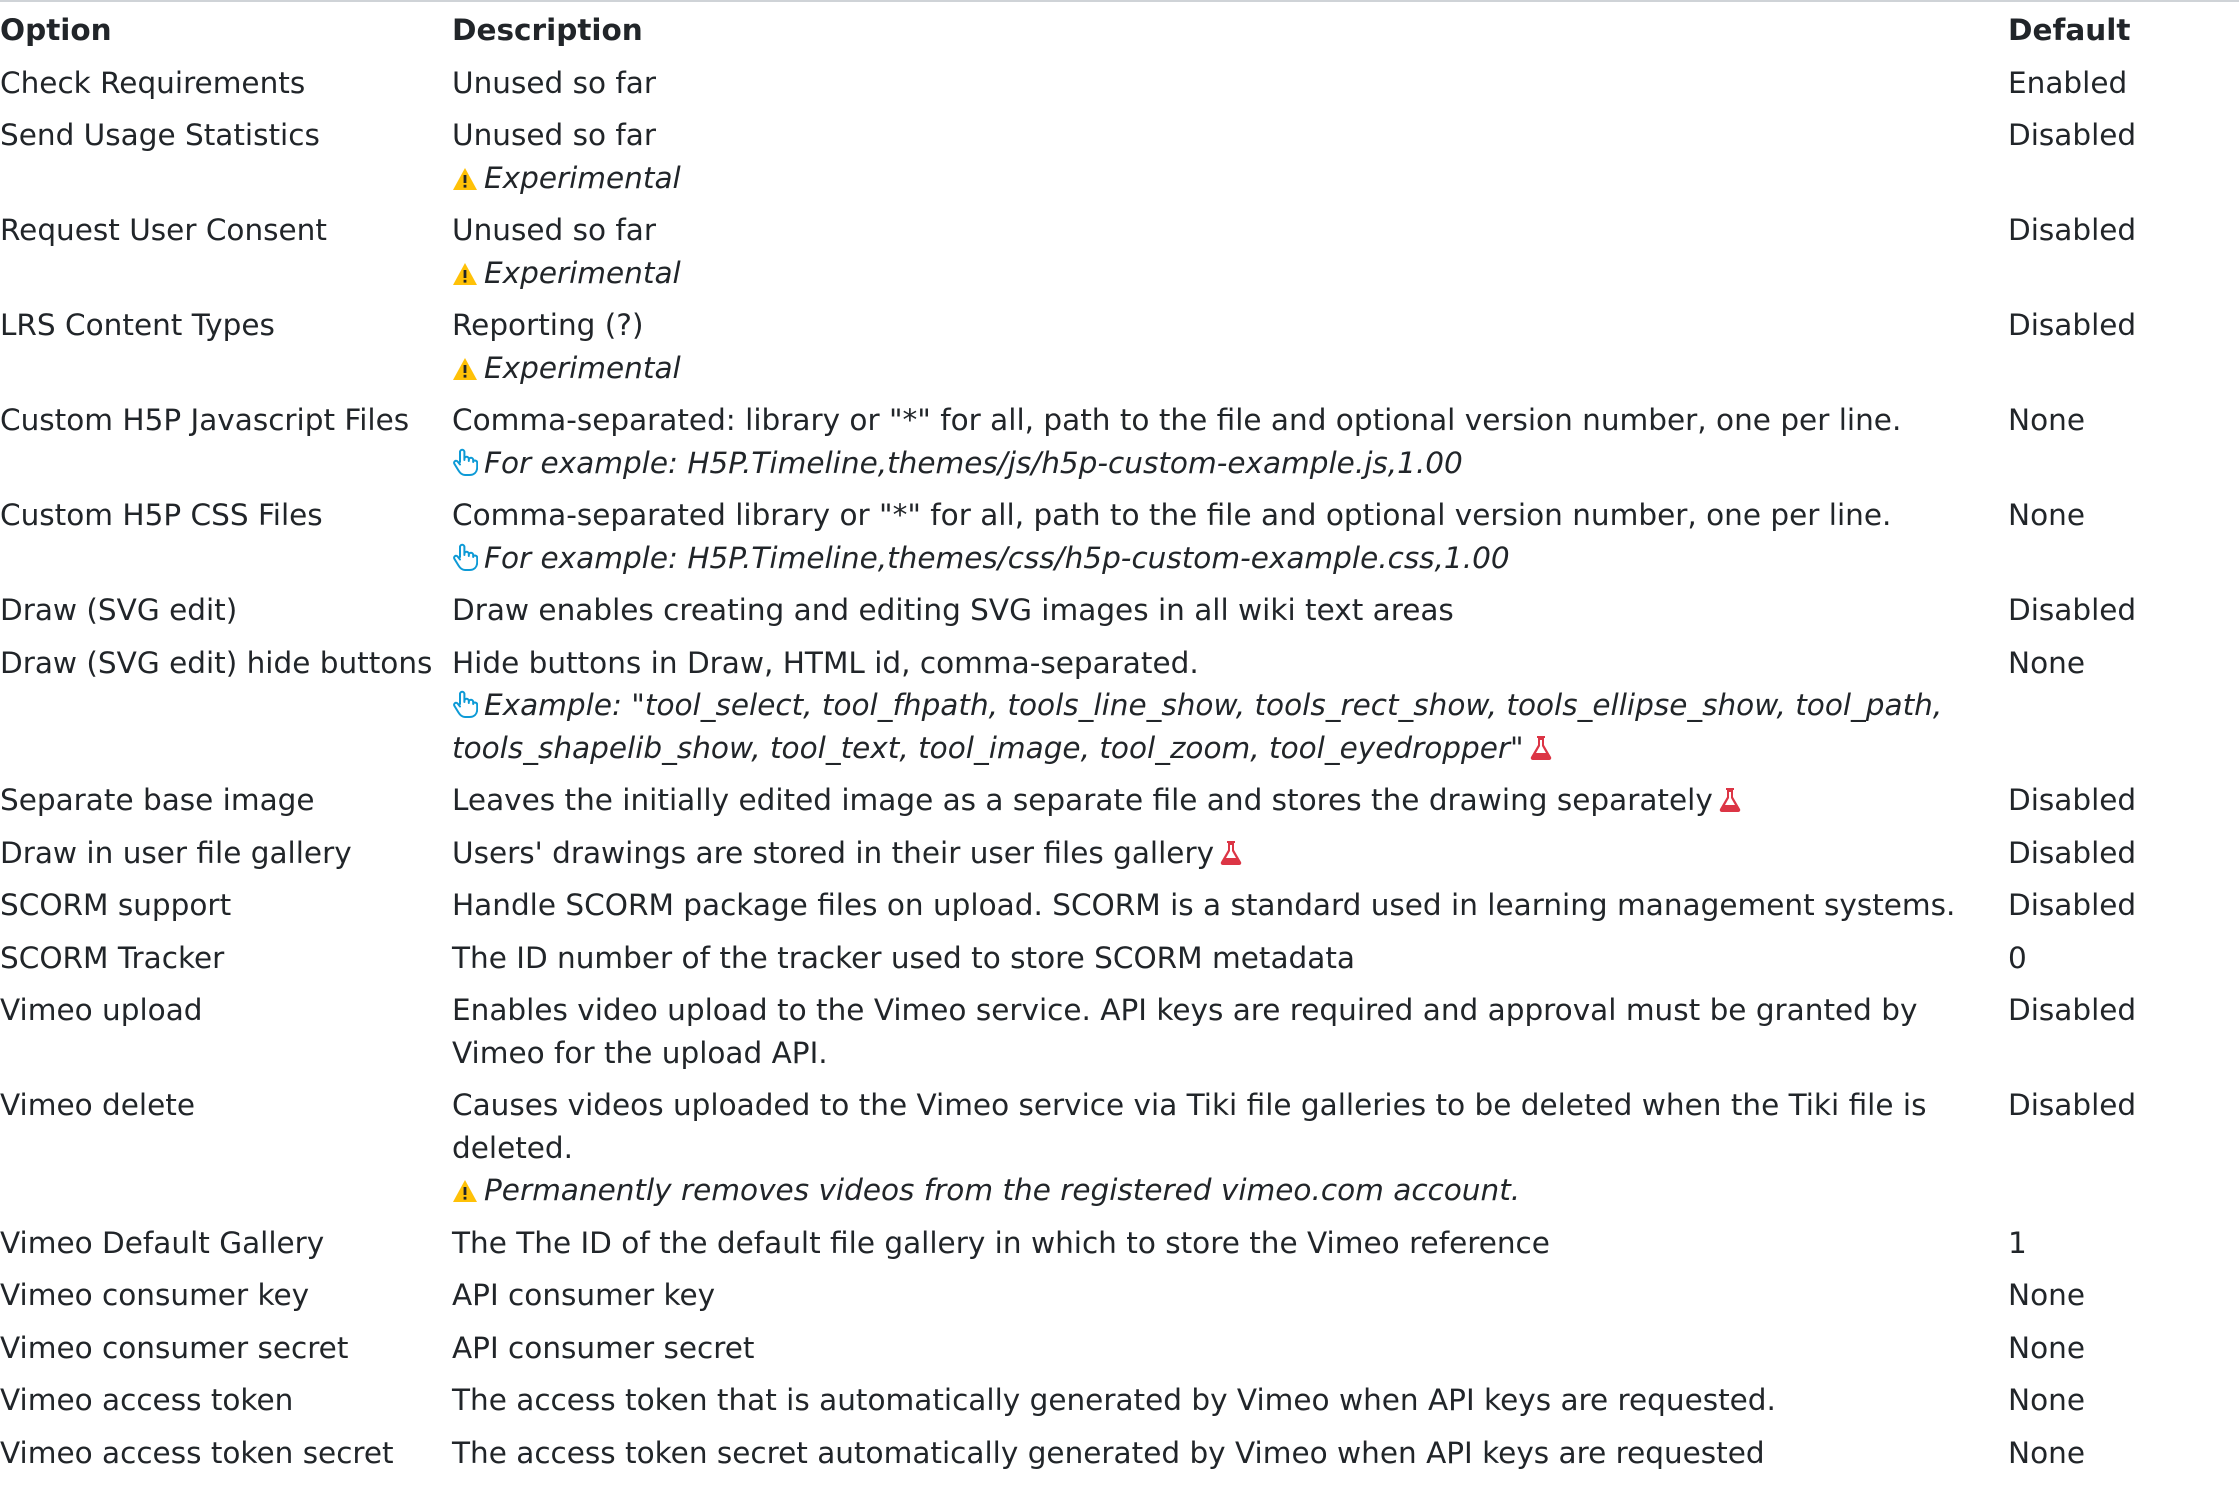  Describe the element at coordinates (640, 1052) in the screenshot. I see `description-text-continued: Vimeo for the upload API.` at that location.